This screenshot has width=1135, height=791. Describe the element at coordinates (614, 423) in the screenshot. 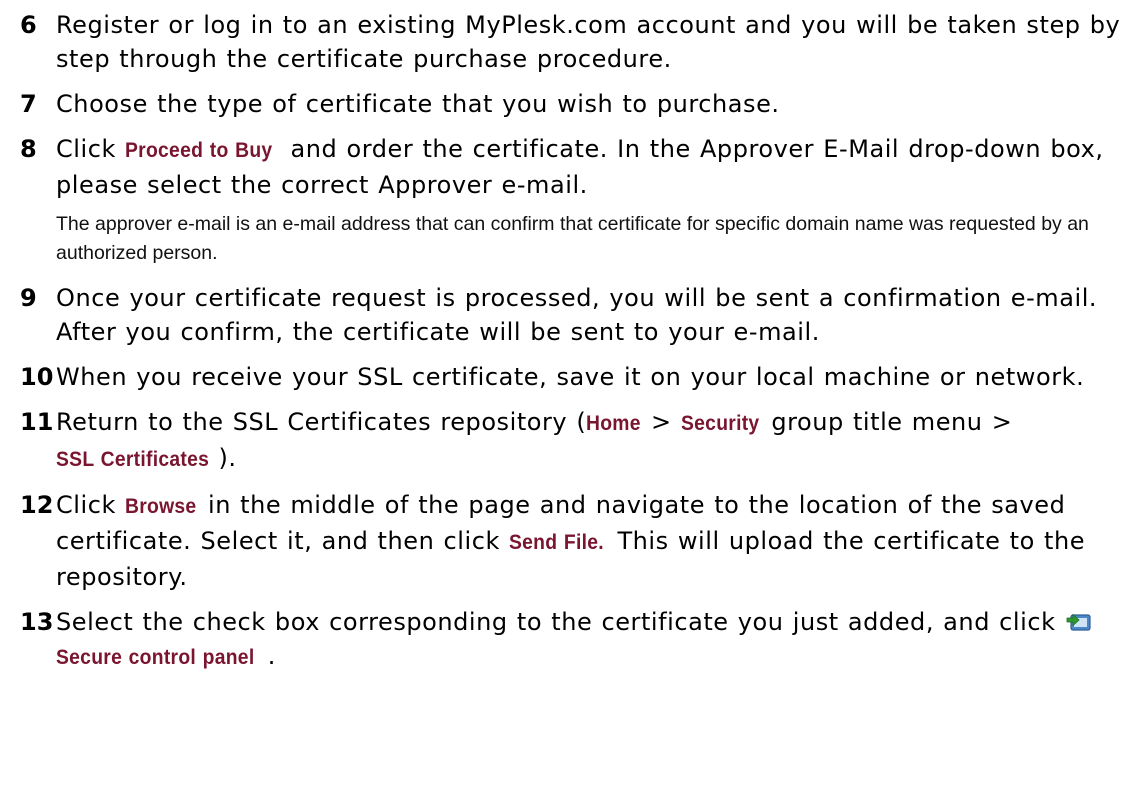

I see `home-label: Home` at that location.